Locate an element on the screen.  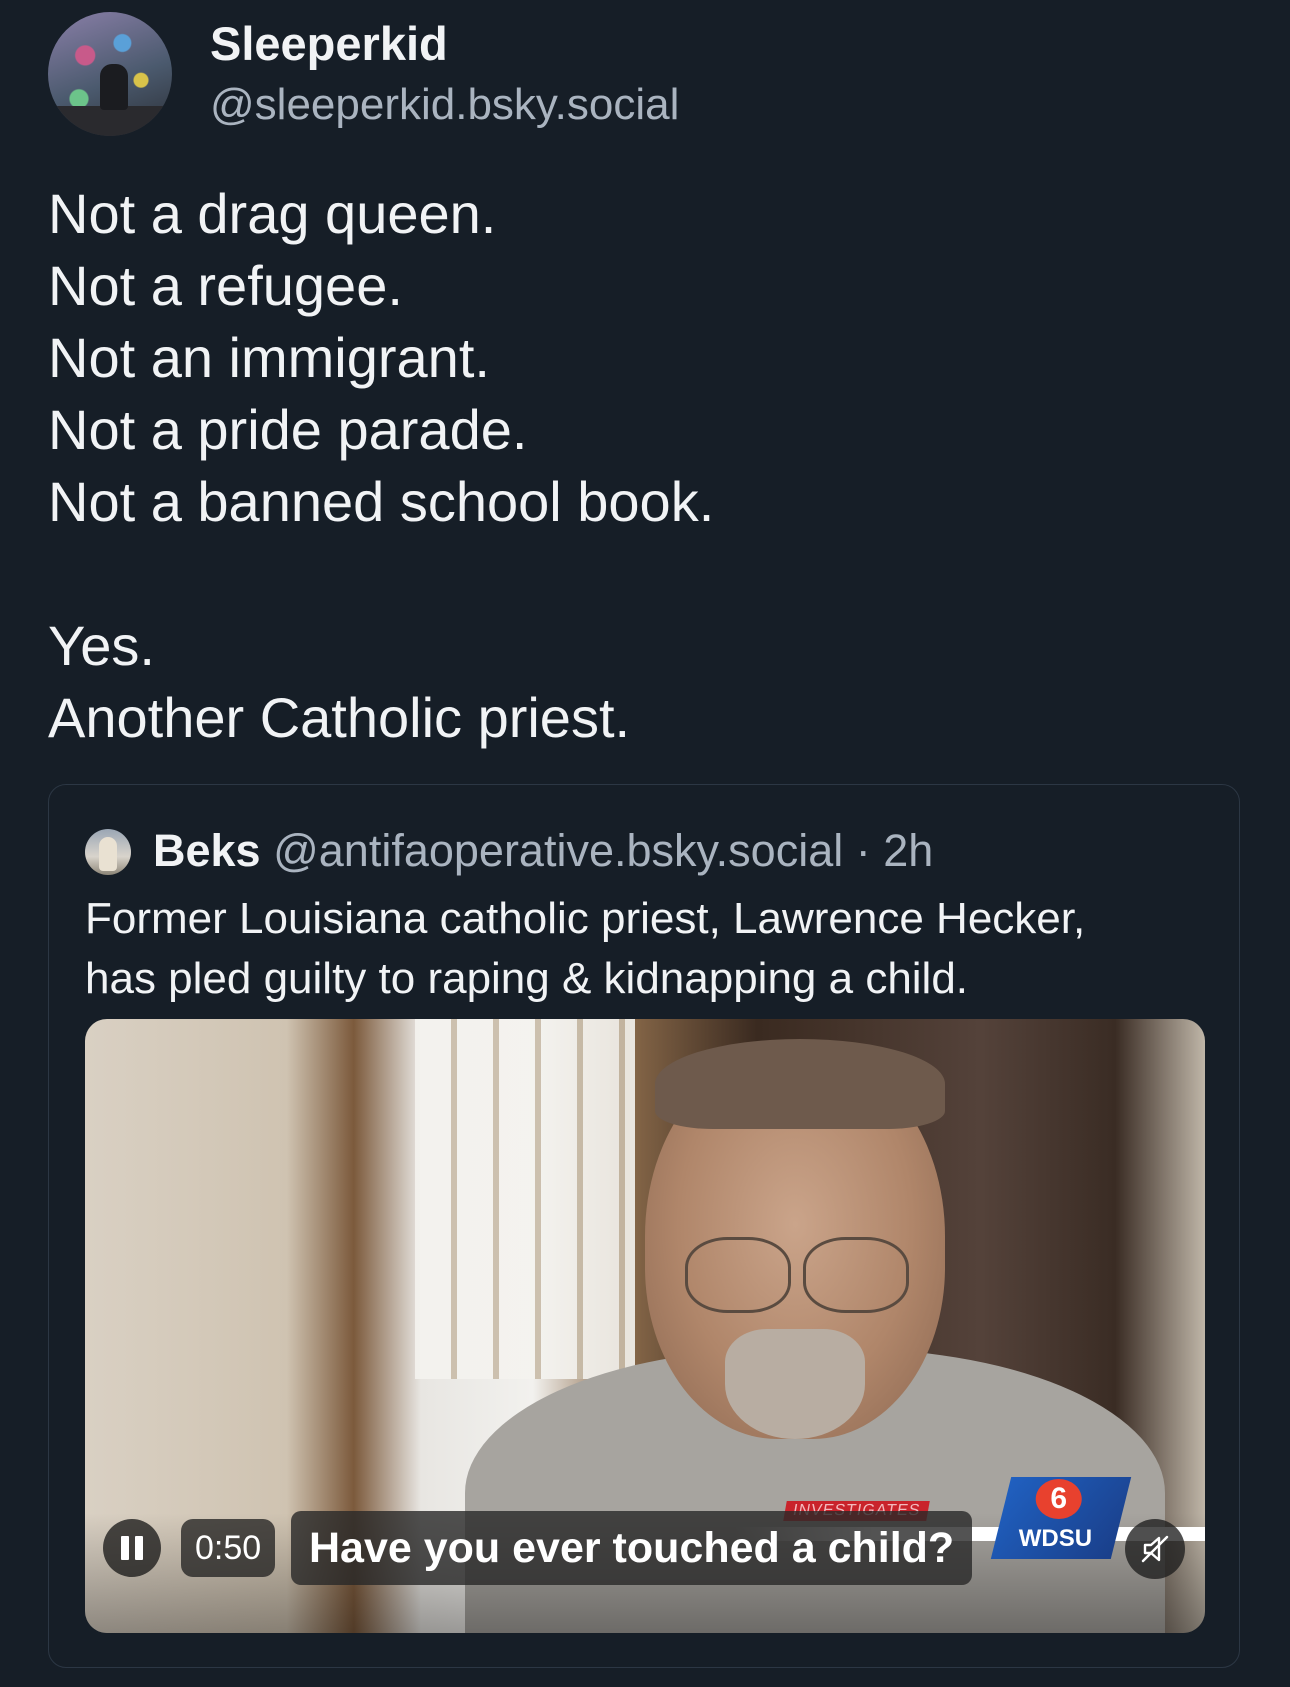
quote-author-avatar is located at coordinates (108, 852).